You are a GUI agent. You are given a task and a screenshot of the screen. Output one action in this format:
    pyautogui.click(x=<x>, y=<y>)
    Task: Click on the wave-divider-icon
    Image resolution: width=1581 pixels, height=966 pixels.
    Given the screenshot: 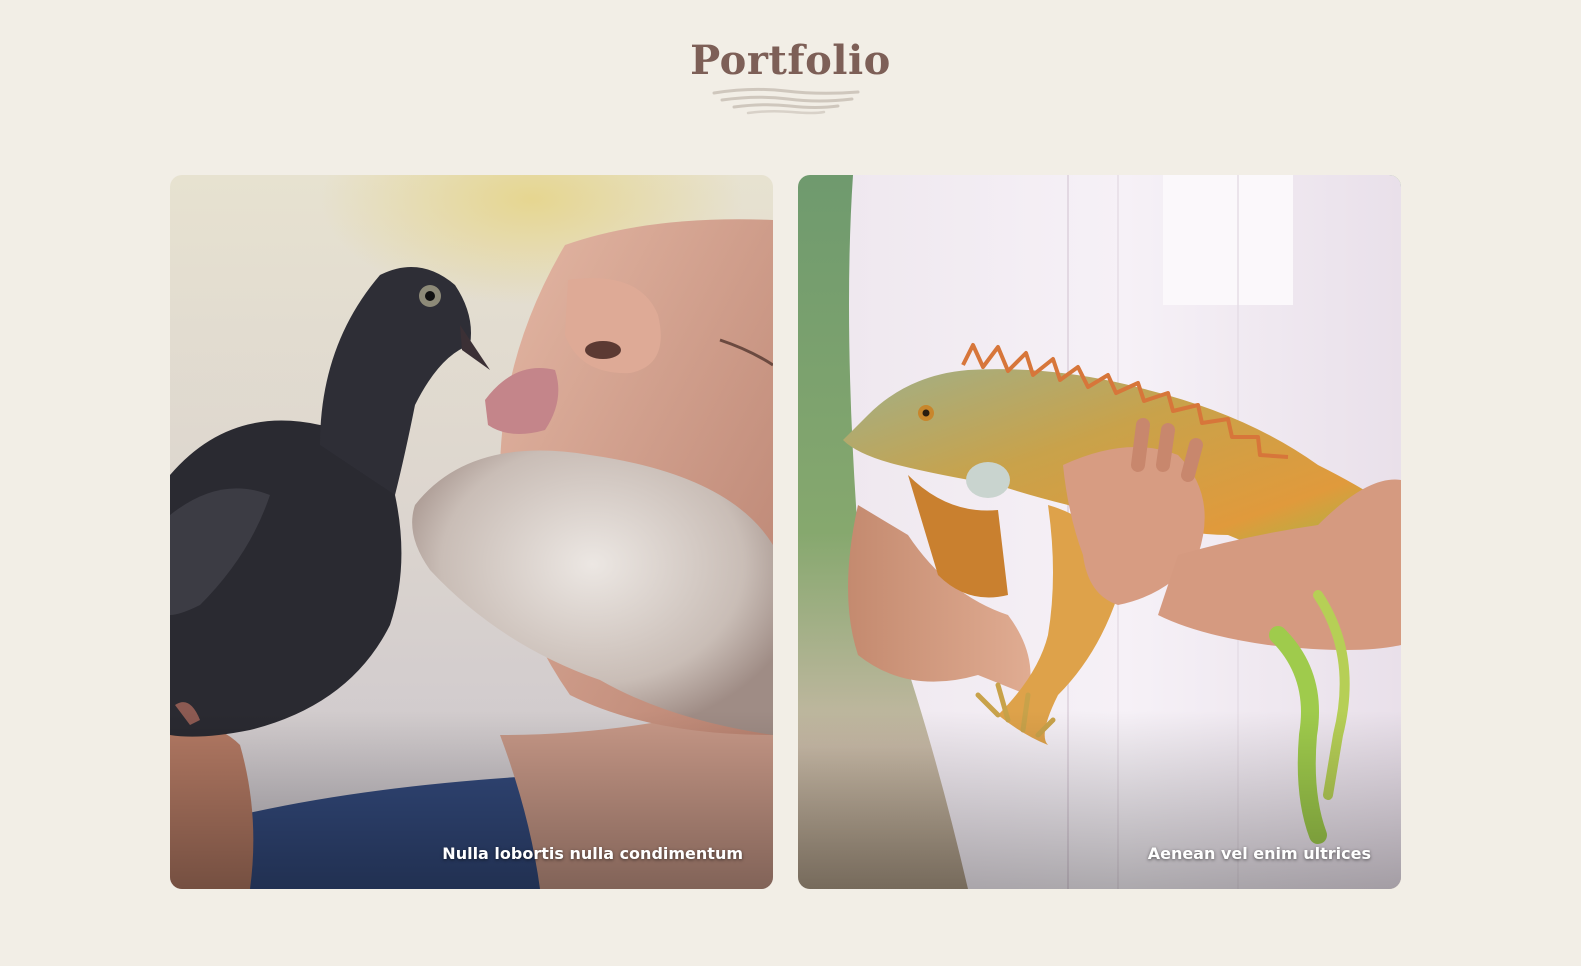 What is the action you would take?
    pyautogui.click(x=786, y=101)
    